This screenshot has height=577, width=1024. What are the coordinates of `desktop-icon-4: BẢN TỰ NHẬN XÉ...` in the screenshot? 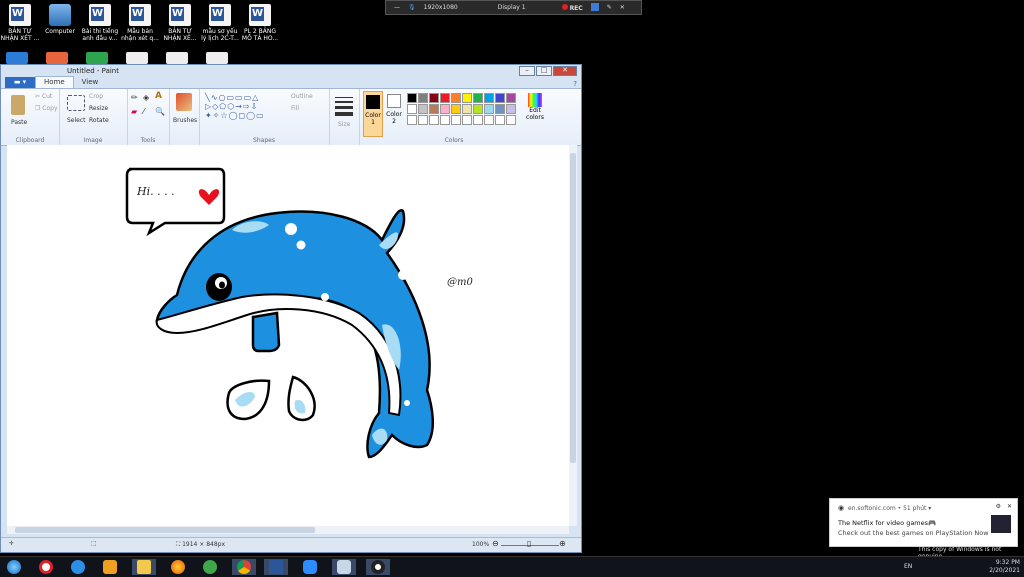 It's located at (180, 21).